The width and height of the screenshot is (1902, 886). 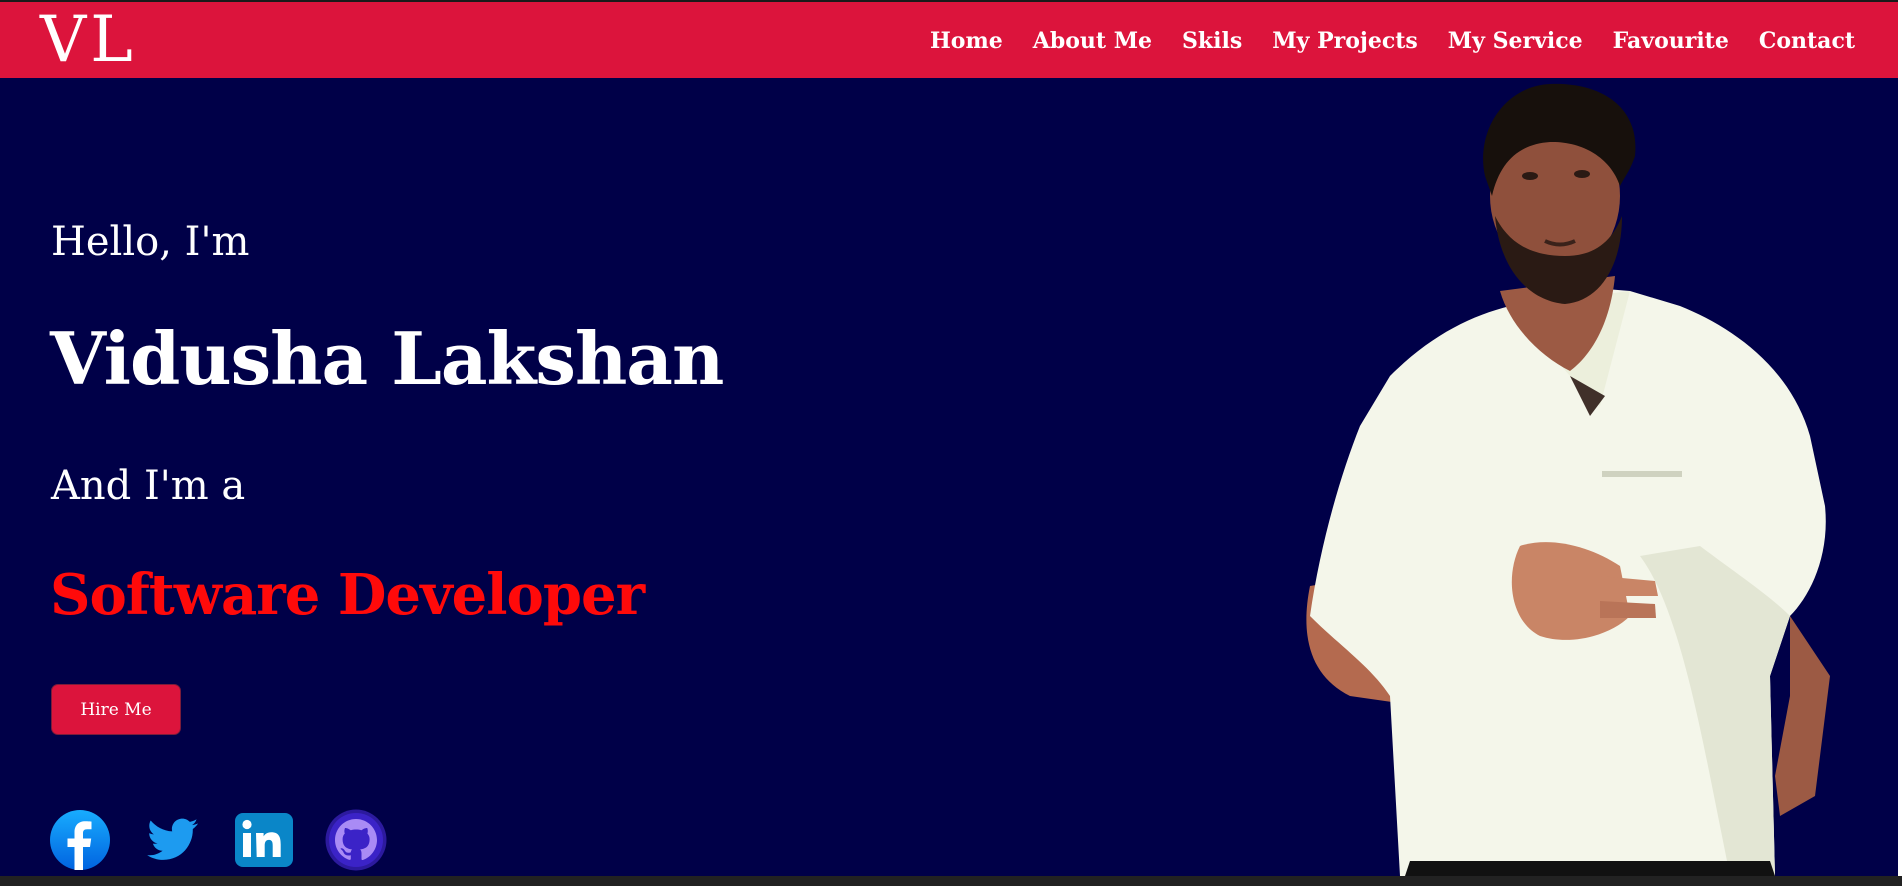 I want to click on hero-greeting: Hello, I'm, so click(x=150, y=242).